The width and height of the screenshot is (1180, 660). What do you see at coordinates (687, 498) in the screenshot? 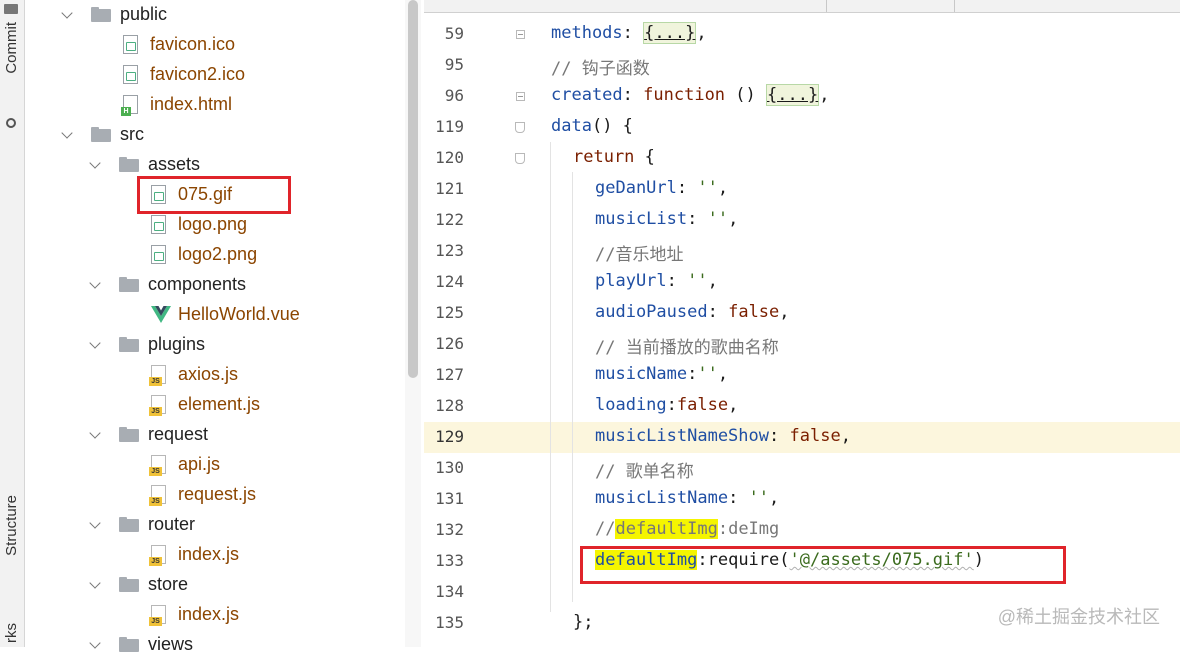
I see `code-line-131: musicListName: '',` at bounding box center [687, 498].